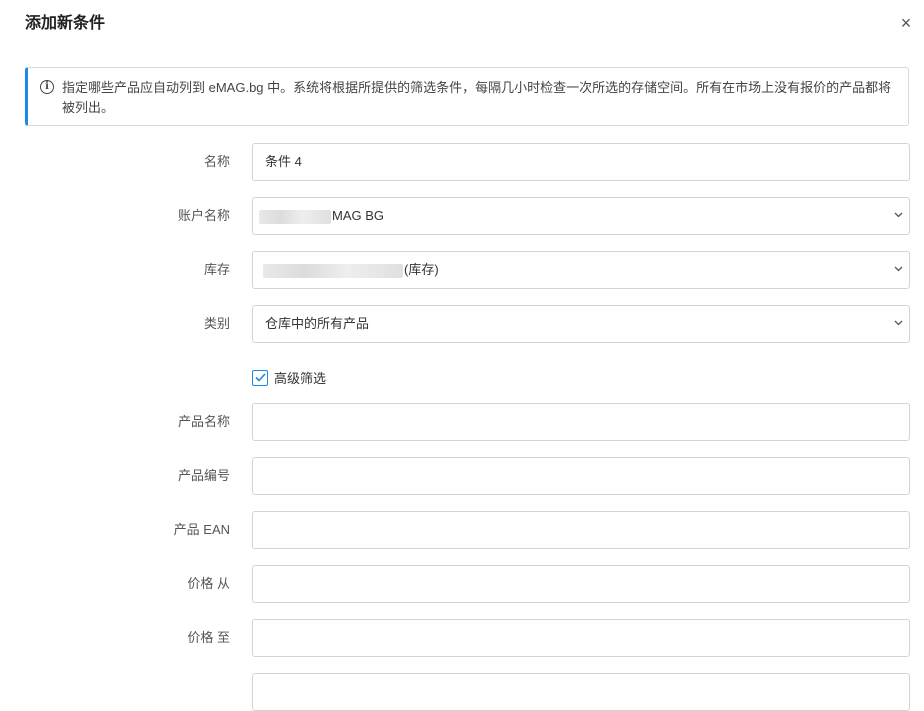 The height and width of the screenshot is (711, 924). Describe the element at coordinates (203, 475) in the screenshot. I see `product-code-label: 产品编号` at that location.